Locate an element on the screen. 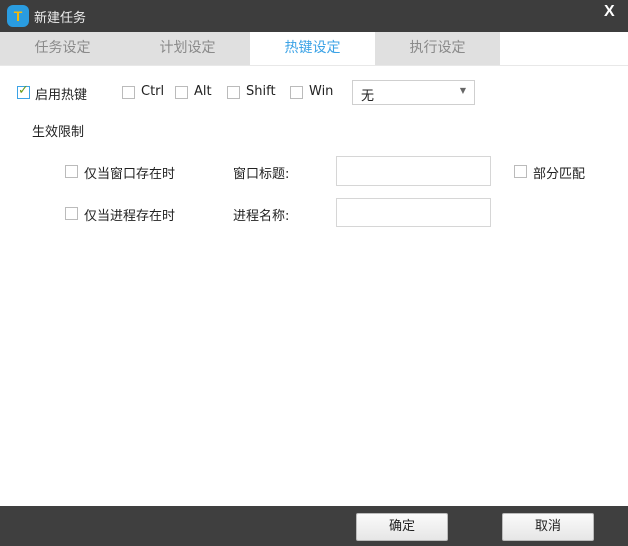  close-button: X is located at coordinates (609, 12).